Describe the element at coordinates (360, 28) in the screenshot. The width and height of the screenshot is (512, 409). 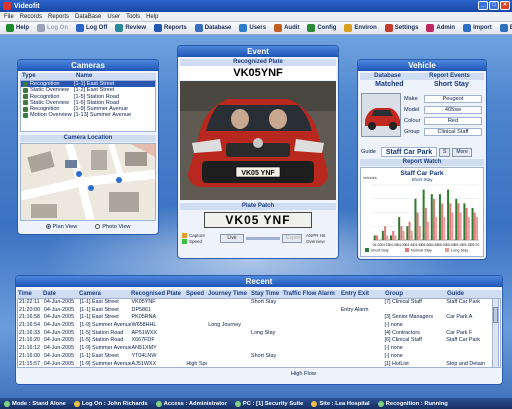
I see `toolbar-environ-button: Environ` at that location.